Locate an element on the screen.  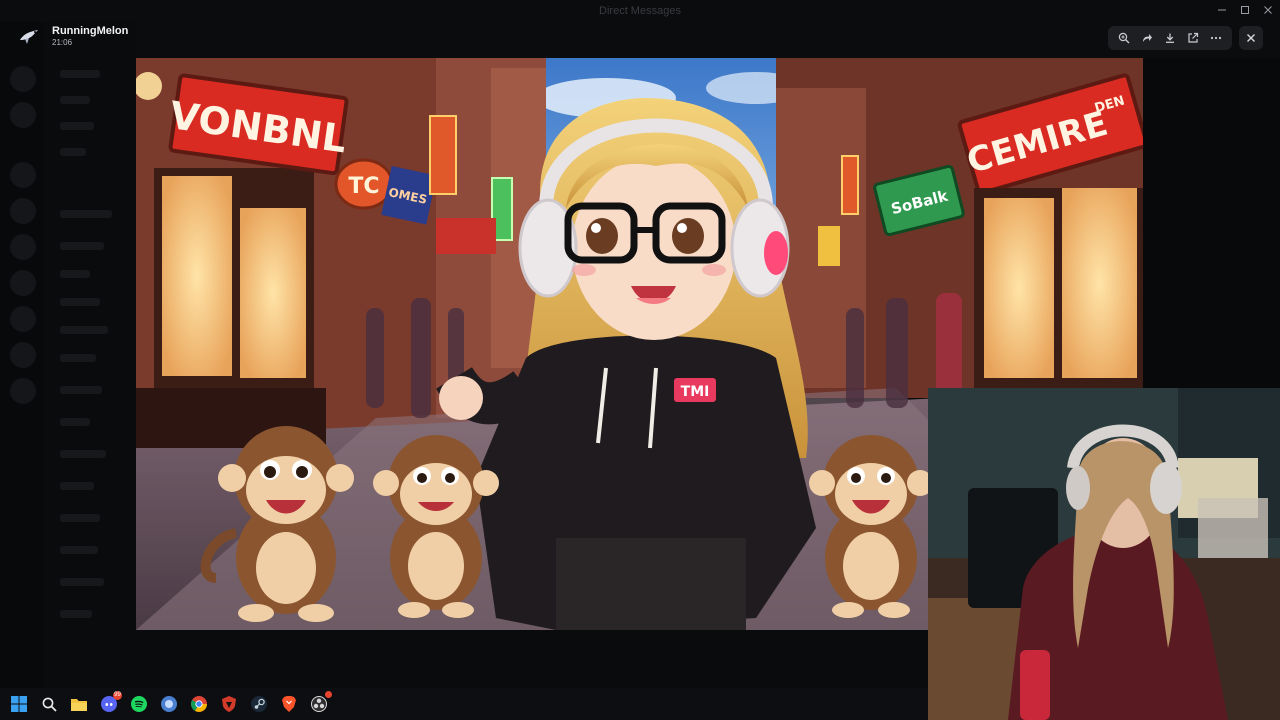
author-name: RunningMelon is located at coordinates (90, 31).